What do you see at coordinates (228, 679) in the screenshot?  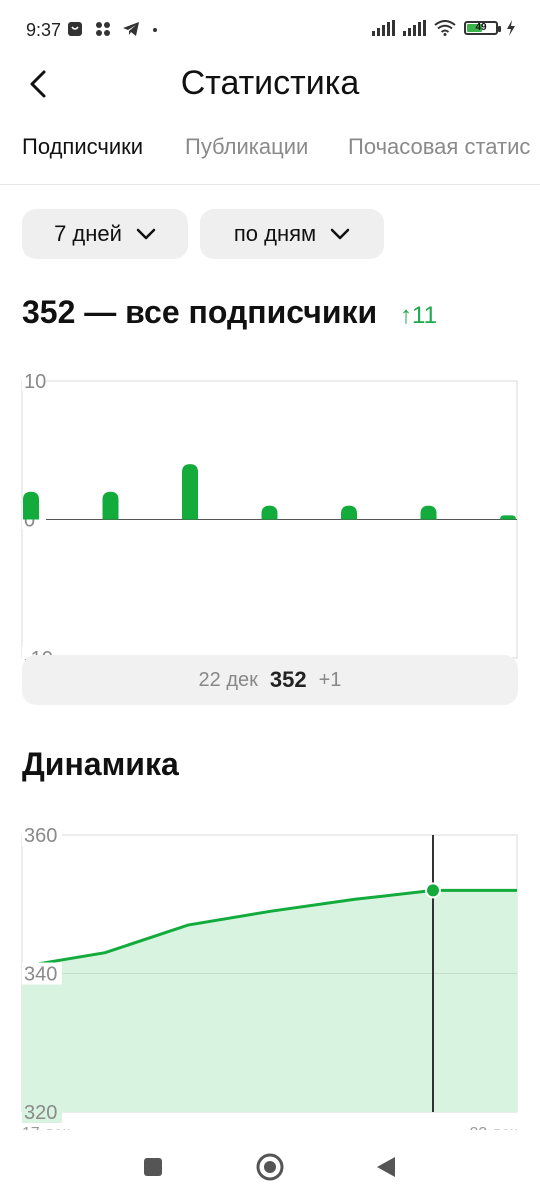 I see `summary-date: 22 дек` at bounding box center [228, 679].